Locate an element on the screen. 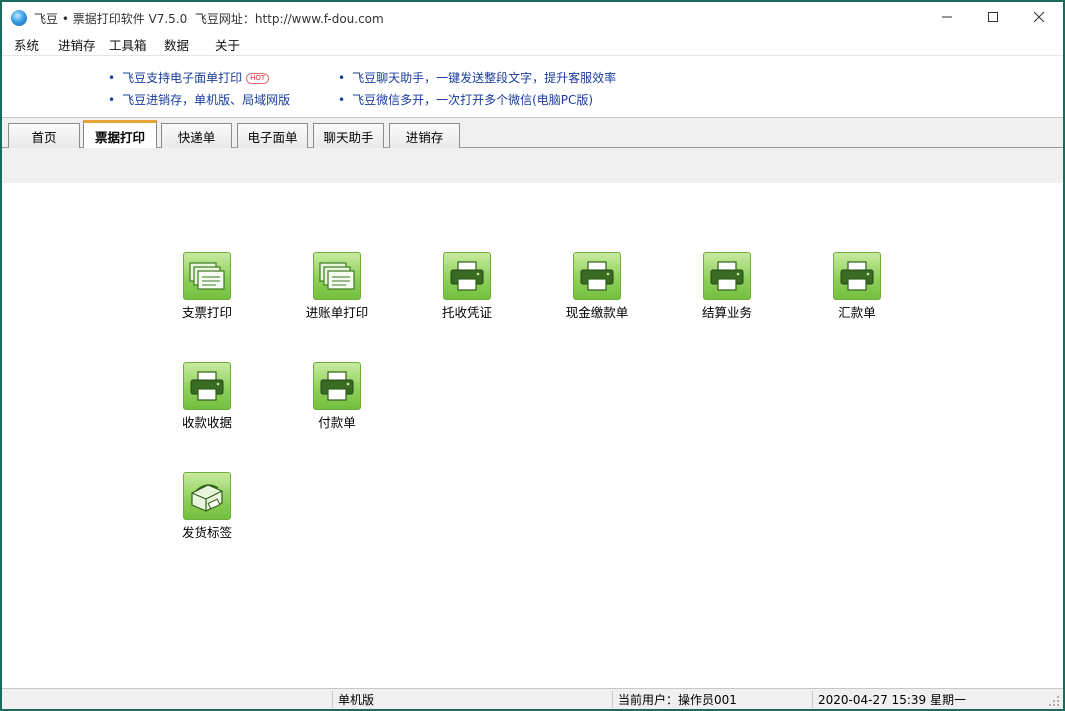  menu-toolbox: 工具箱 is located at coordinates (128, 44).